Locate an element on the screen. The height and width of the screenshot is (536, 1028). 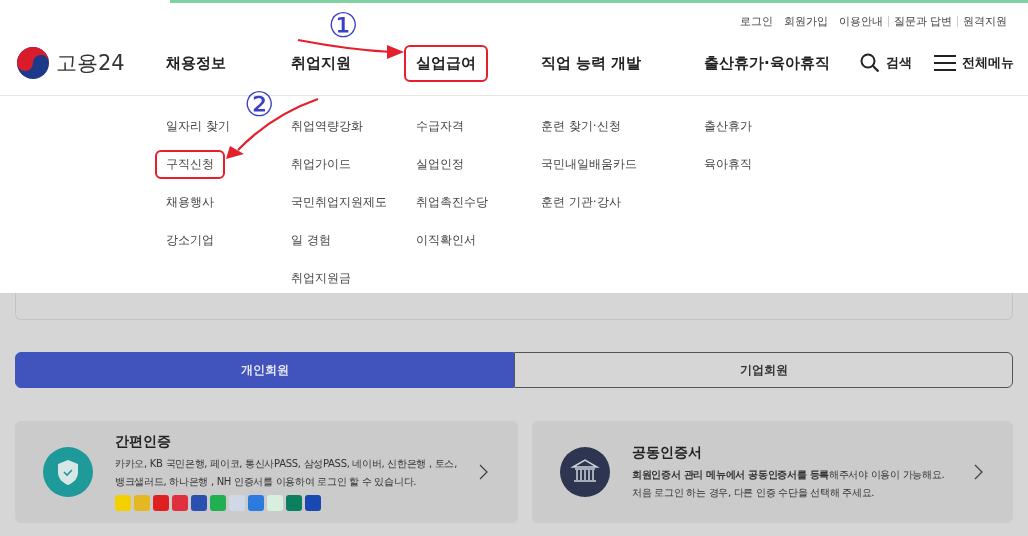
submenu-item: 출산휴가 is located at coordinates (728, 126).